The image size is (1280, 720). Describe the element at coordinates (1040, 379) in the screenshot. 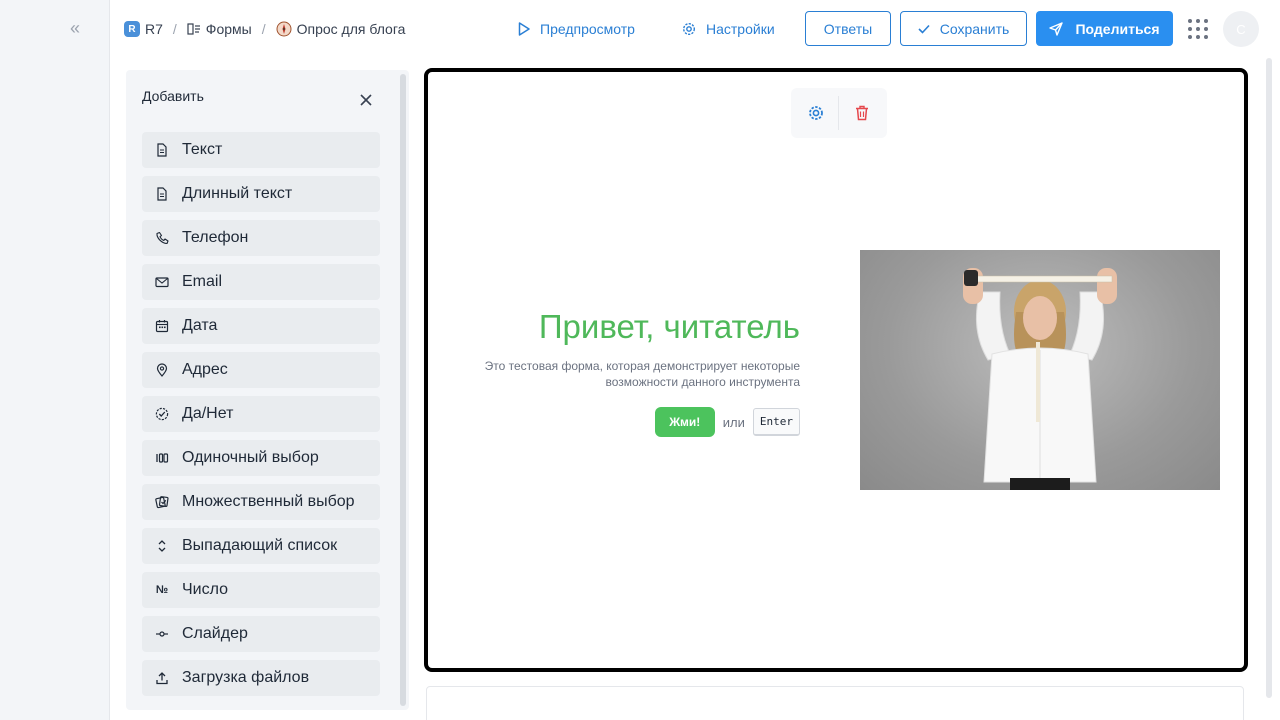

I see `woman-with-measuring-tape-illustration` at that location.